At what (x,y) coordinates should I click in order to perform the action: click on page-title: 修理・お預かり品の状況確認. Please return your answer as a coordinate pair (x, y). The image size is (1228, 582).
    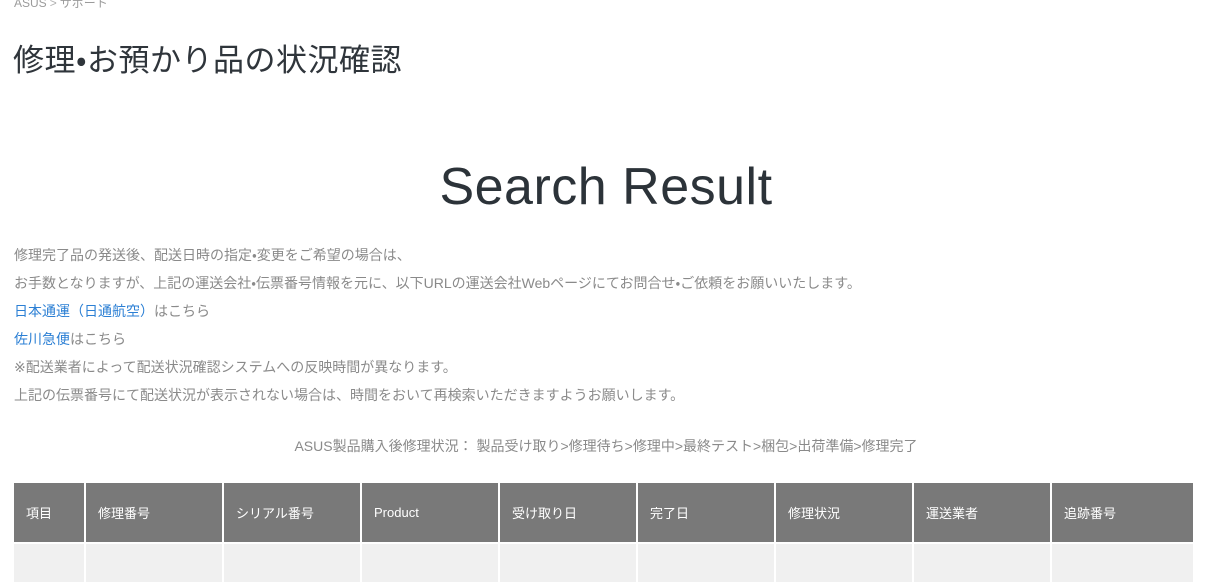
    Looking at the image, I should click on (208, 60).